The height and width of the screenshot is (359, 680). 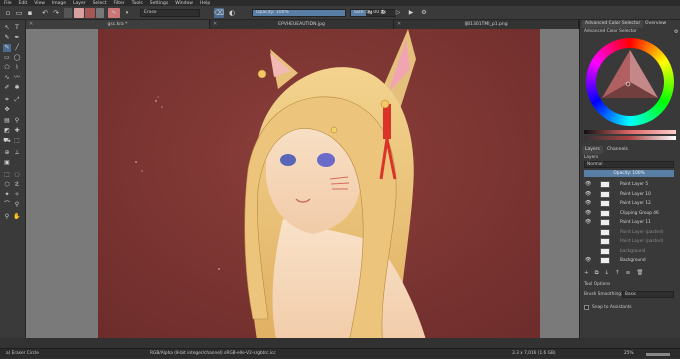 What do you see at coordinates (127, 13) in the screenshot?
I see `presets-dropdown-icon: ▾` at bounding box center [127, 13].